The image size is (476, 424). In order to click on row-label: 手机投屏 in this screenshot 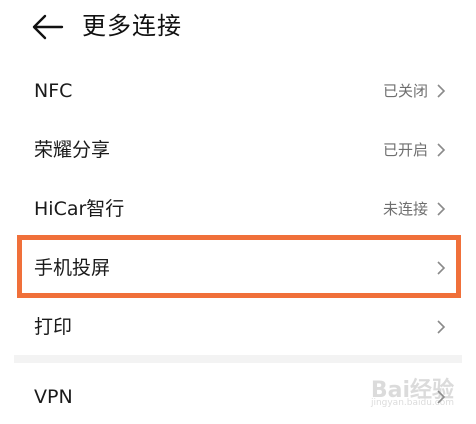, I will do `click(72, 268)`.